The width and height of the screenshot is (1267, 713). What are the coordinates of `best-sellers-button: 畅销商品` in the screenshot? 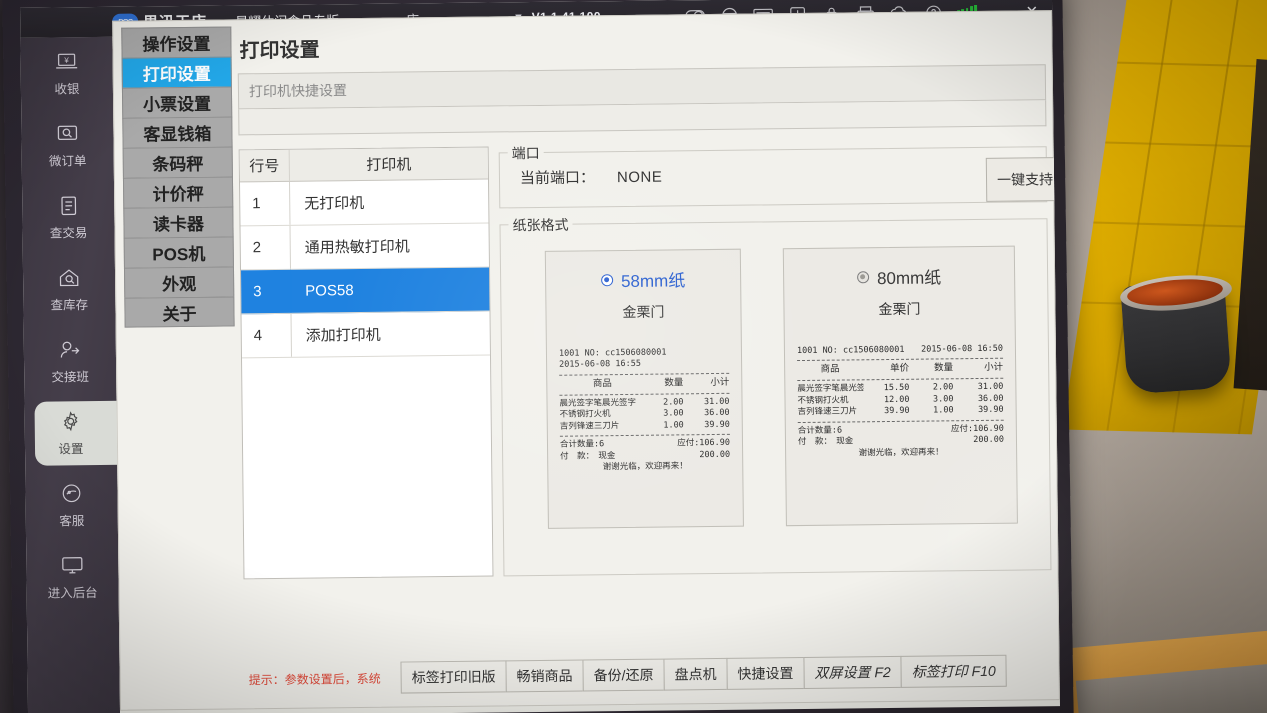 It's located at (544, 676).